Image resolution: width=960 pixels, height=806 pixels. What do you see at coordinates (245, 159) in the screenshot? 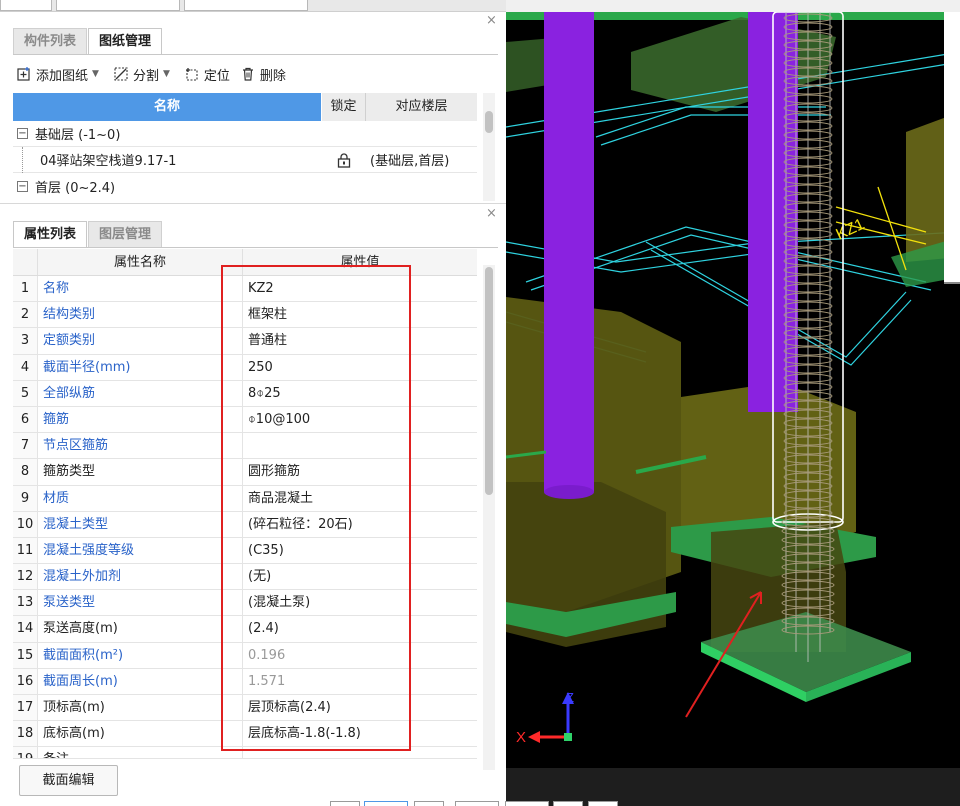
I see `drawing-row: 04驿站架空栈道9.17-1 (基础层,首层)` at bounding box center [245, 159].